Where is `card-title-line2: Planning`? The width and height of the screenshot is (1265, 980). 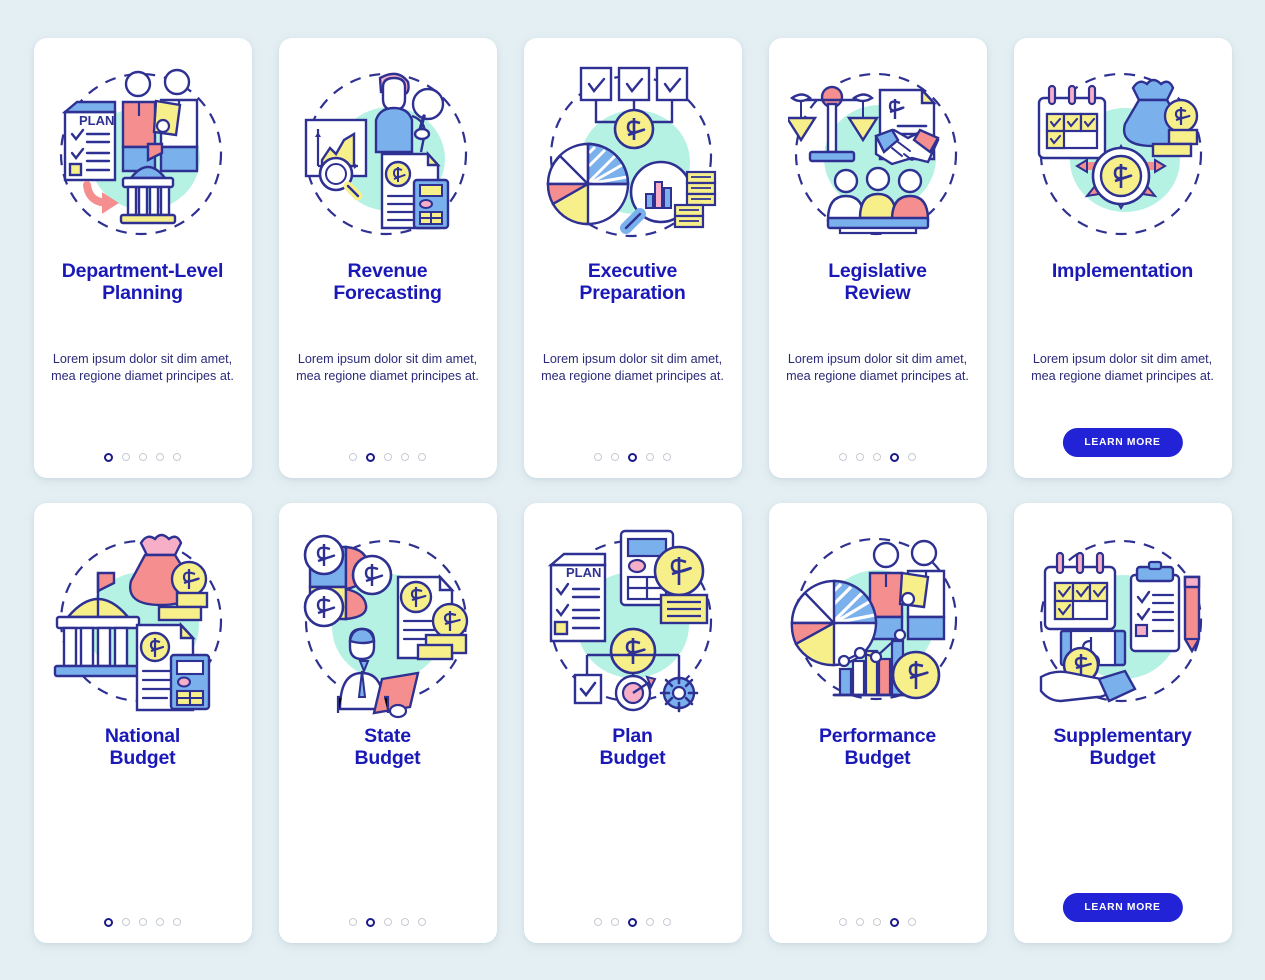 card-title-line2: Planning is located at coordinates (142, 292).